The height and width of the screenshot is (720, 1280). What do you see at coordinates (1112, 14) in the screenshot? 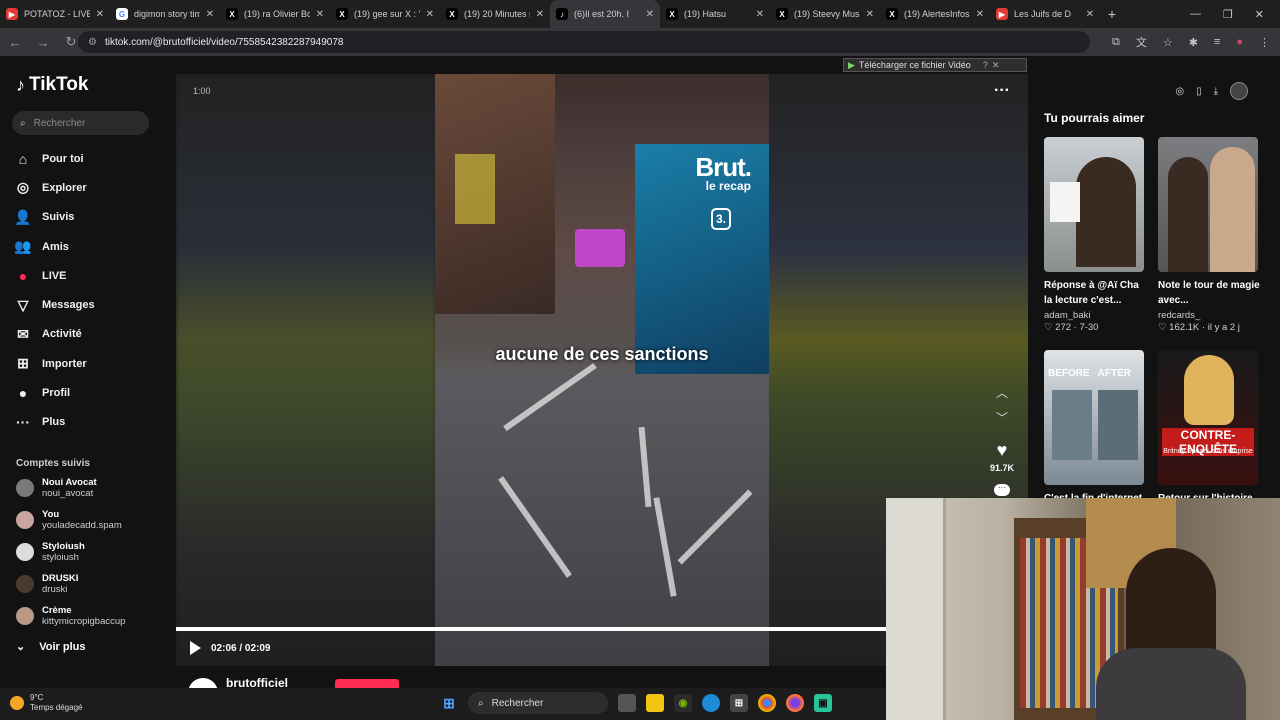
I see `new-tab-button: +` at bounding box center [1112, 14].